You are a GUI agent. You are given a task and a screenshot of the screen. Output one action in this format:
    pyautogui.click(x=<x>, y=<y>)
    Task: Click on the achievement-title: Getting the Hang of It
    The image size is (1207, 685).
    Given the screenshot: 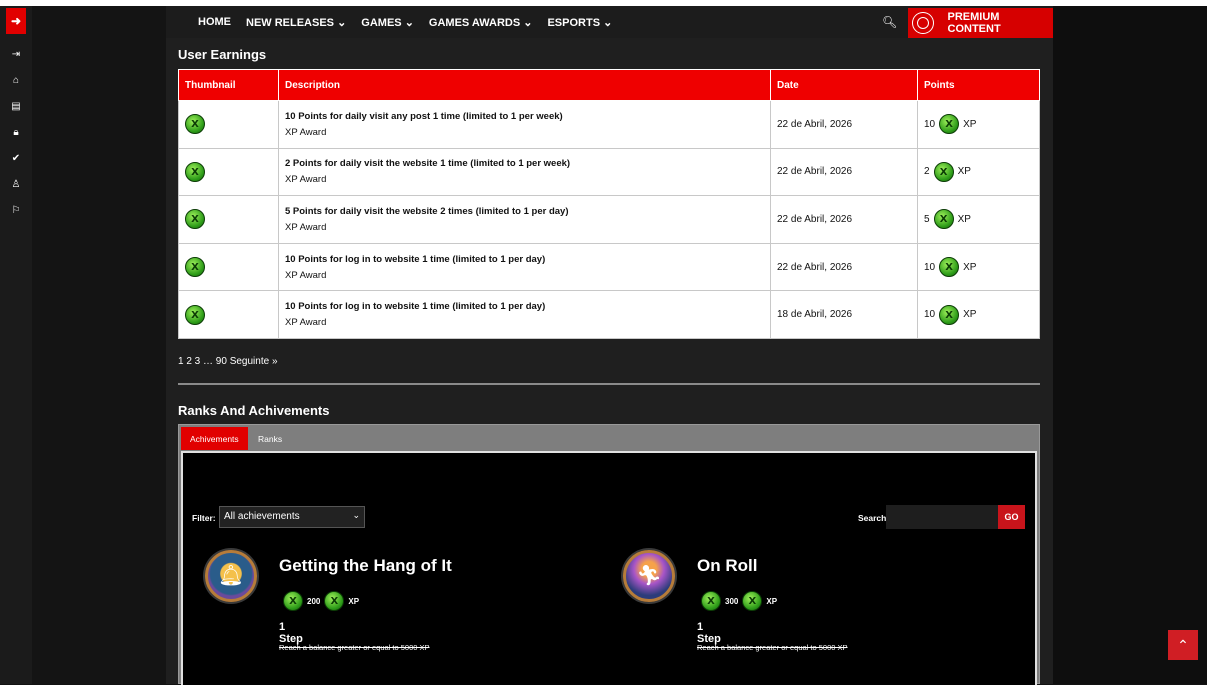 What is the action you would take?
    pyautogui.click(x=365, y=565)
    